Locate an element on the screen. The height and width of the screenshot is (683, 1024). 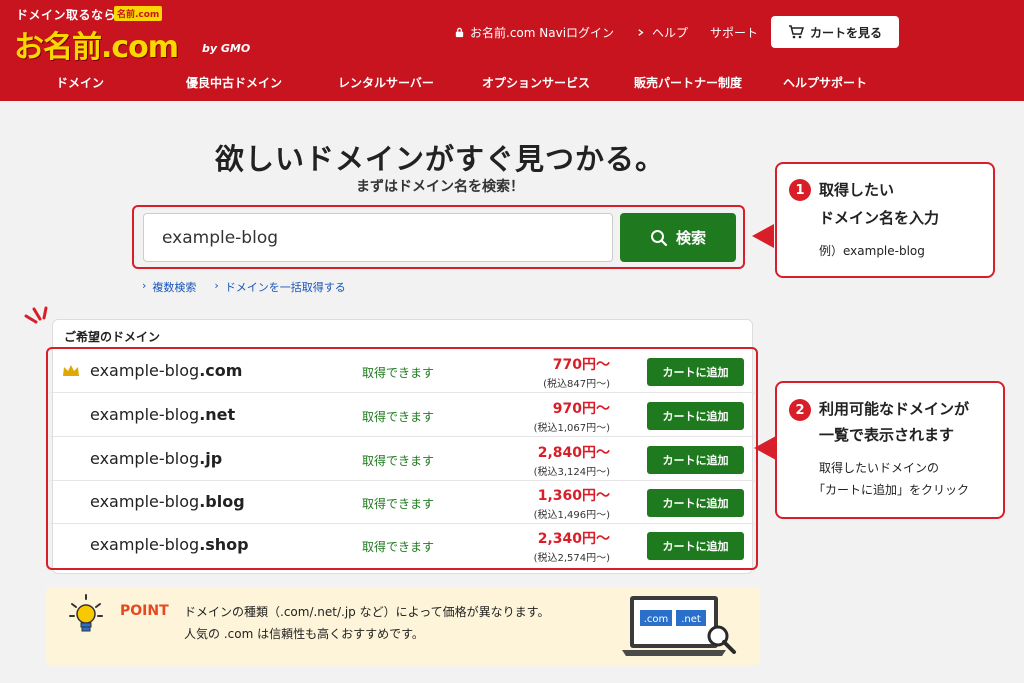
nav-item-help-support: ヘルプサポート is located at coordinates (825, 82).